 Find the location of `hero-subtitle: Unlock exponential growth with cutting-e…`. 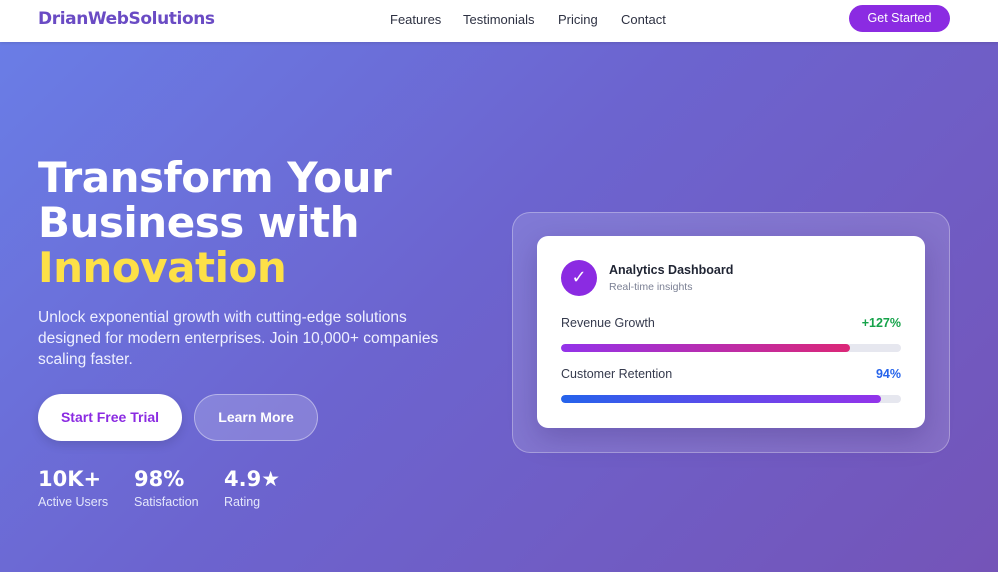

hero-subtitle: Unlock exponential growth with cutting-e… is located at coordinates (238, 338).